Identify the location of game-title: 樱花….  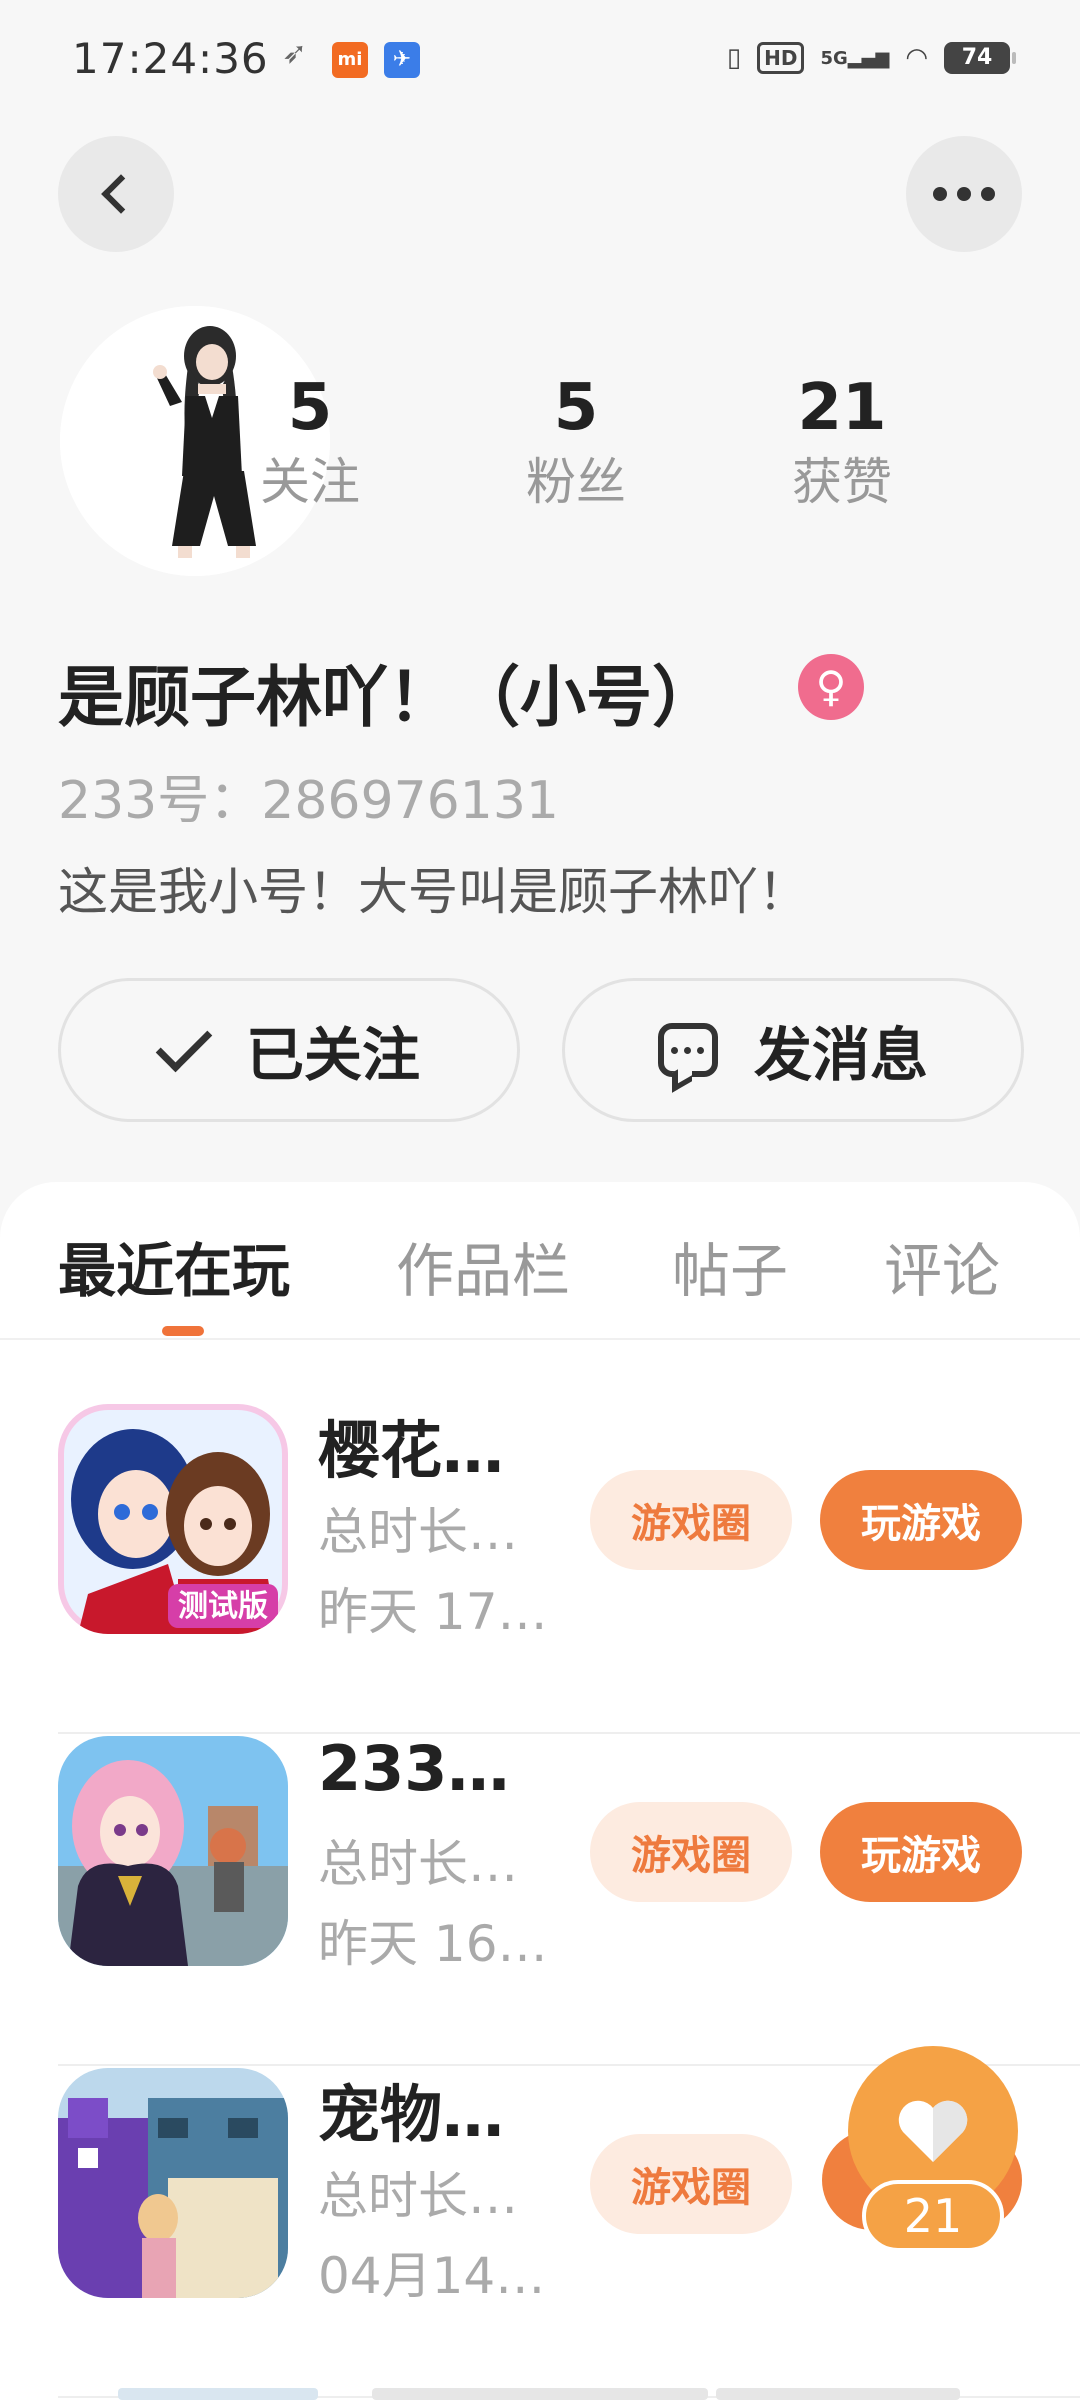
(411, 1450).